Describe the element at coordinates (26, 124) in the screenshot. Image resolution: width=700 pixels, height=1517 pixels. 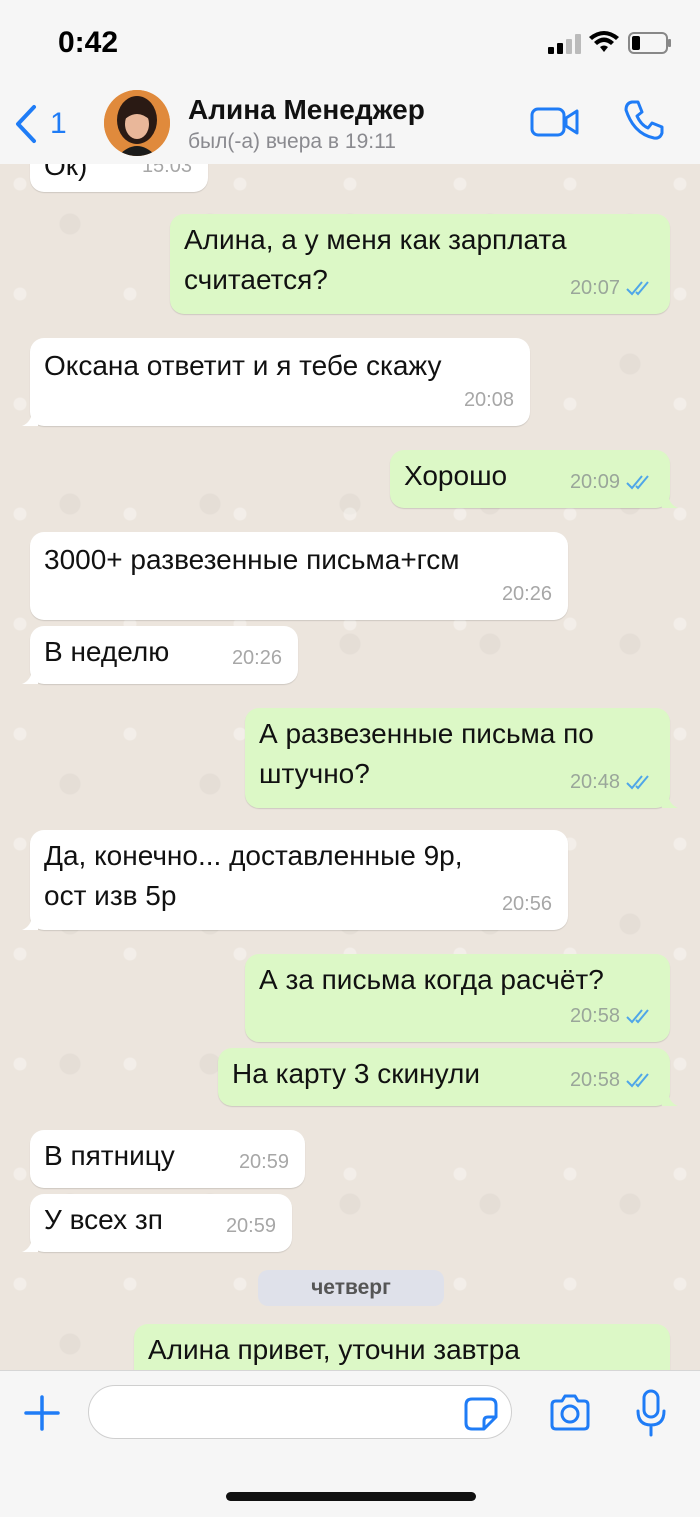
I see `chevron-left-icon` at that location.